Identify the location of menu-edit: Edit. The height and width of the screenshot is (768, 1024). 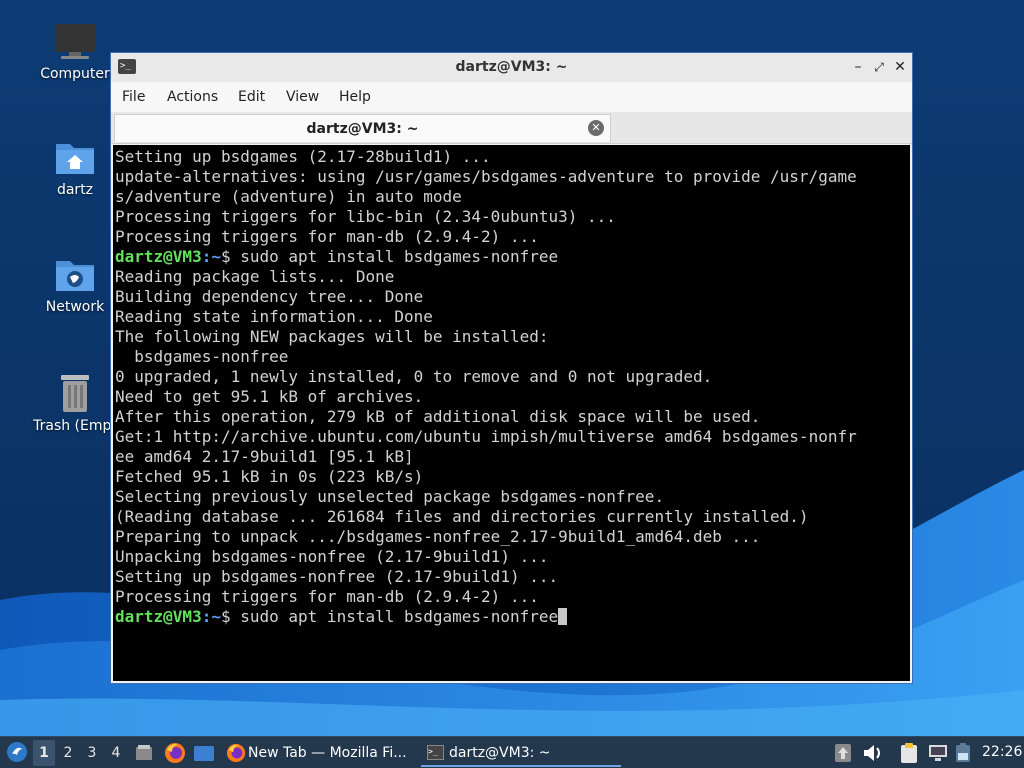
(251, 97).